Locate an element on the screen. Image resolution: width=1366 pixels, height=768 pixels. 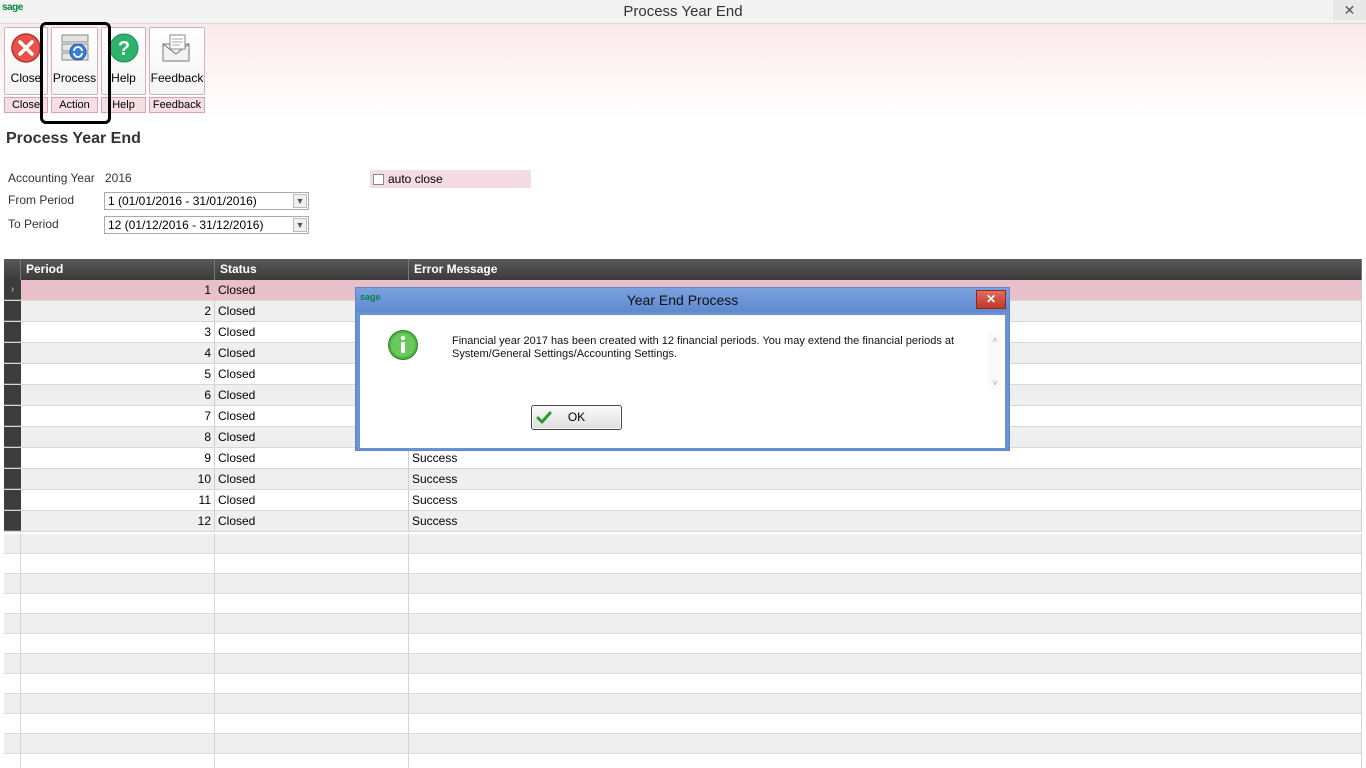
feedback-button: Feedback is located at coordinates (177, 61).